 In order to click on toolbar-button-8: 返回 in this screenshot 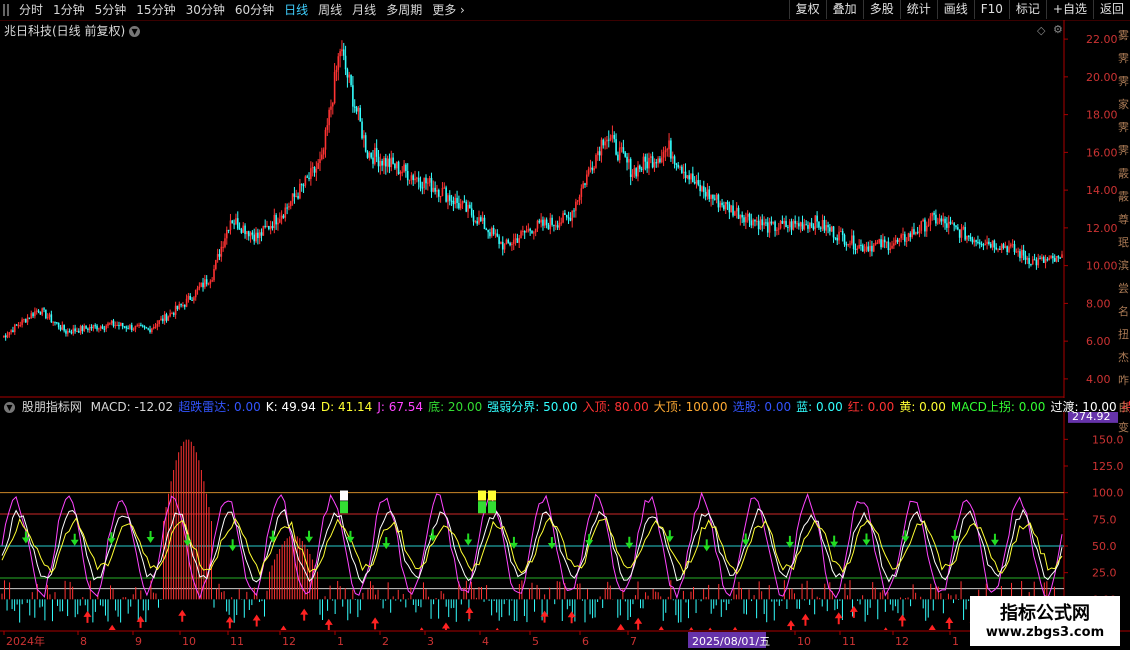, I will do `click(1111, 9)`.